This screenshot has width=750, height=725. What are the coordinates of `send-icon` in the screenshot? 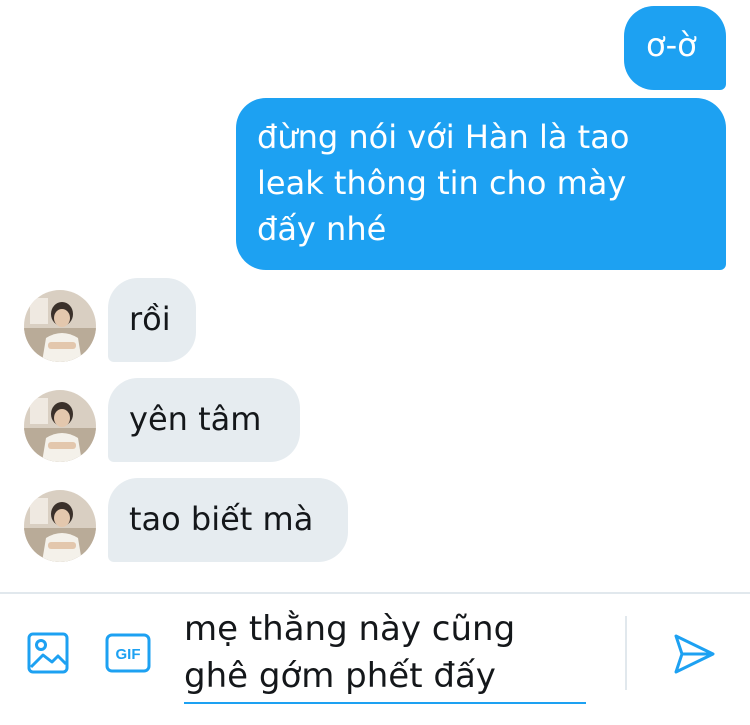 It's located at (694, 654).